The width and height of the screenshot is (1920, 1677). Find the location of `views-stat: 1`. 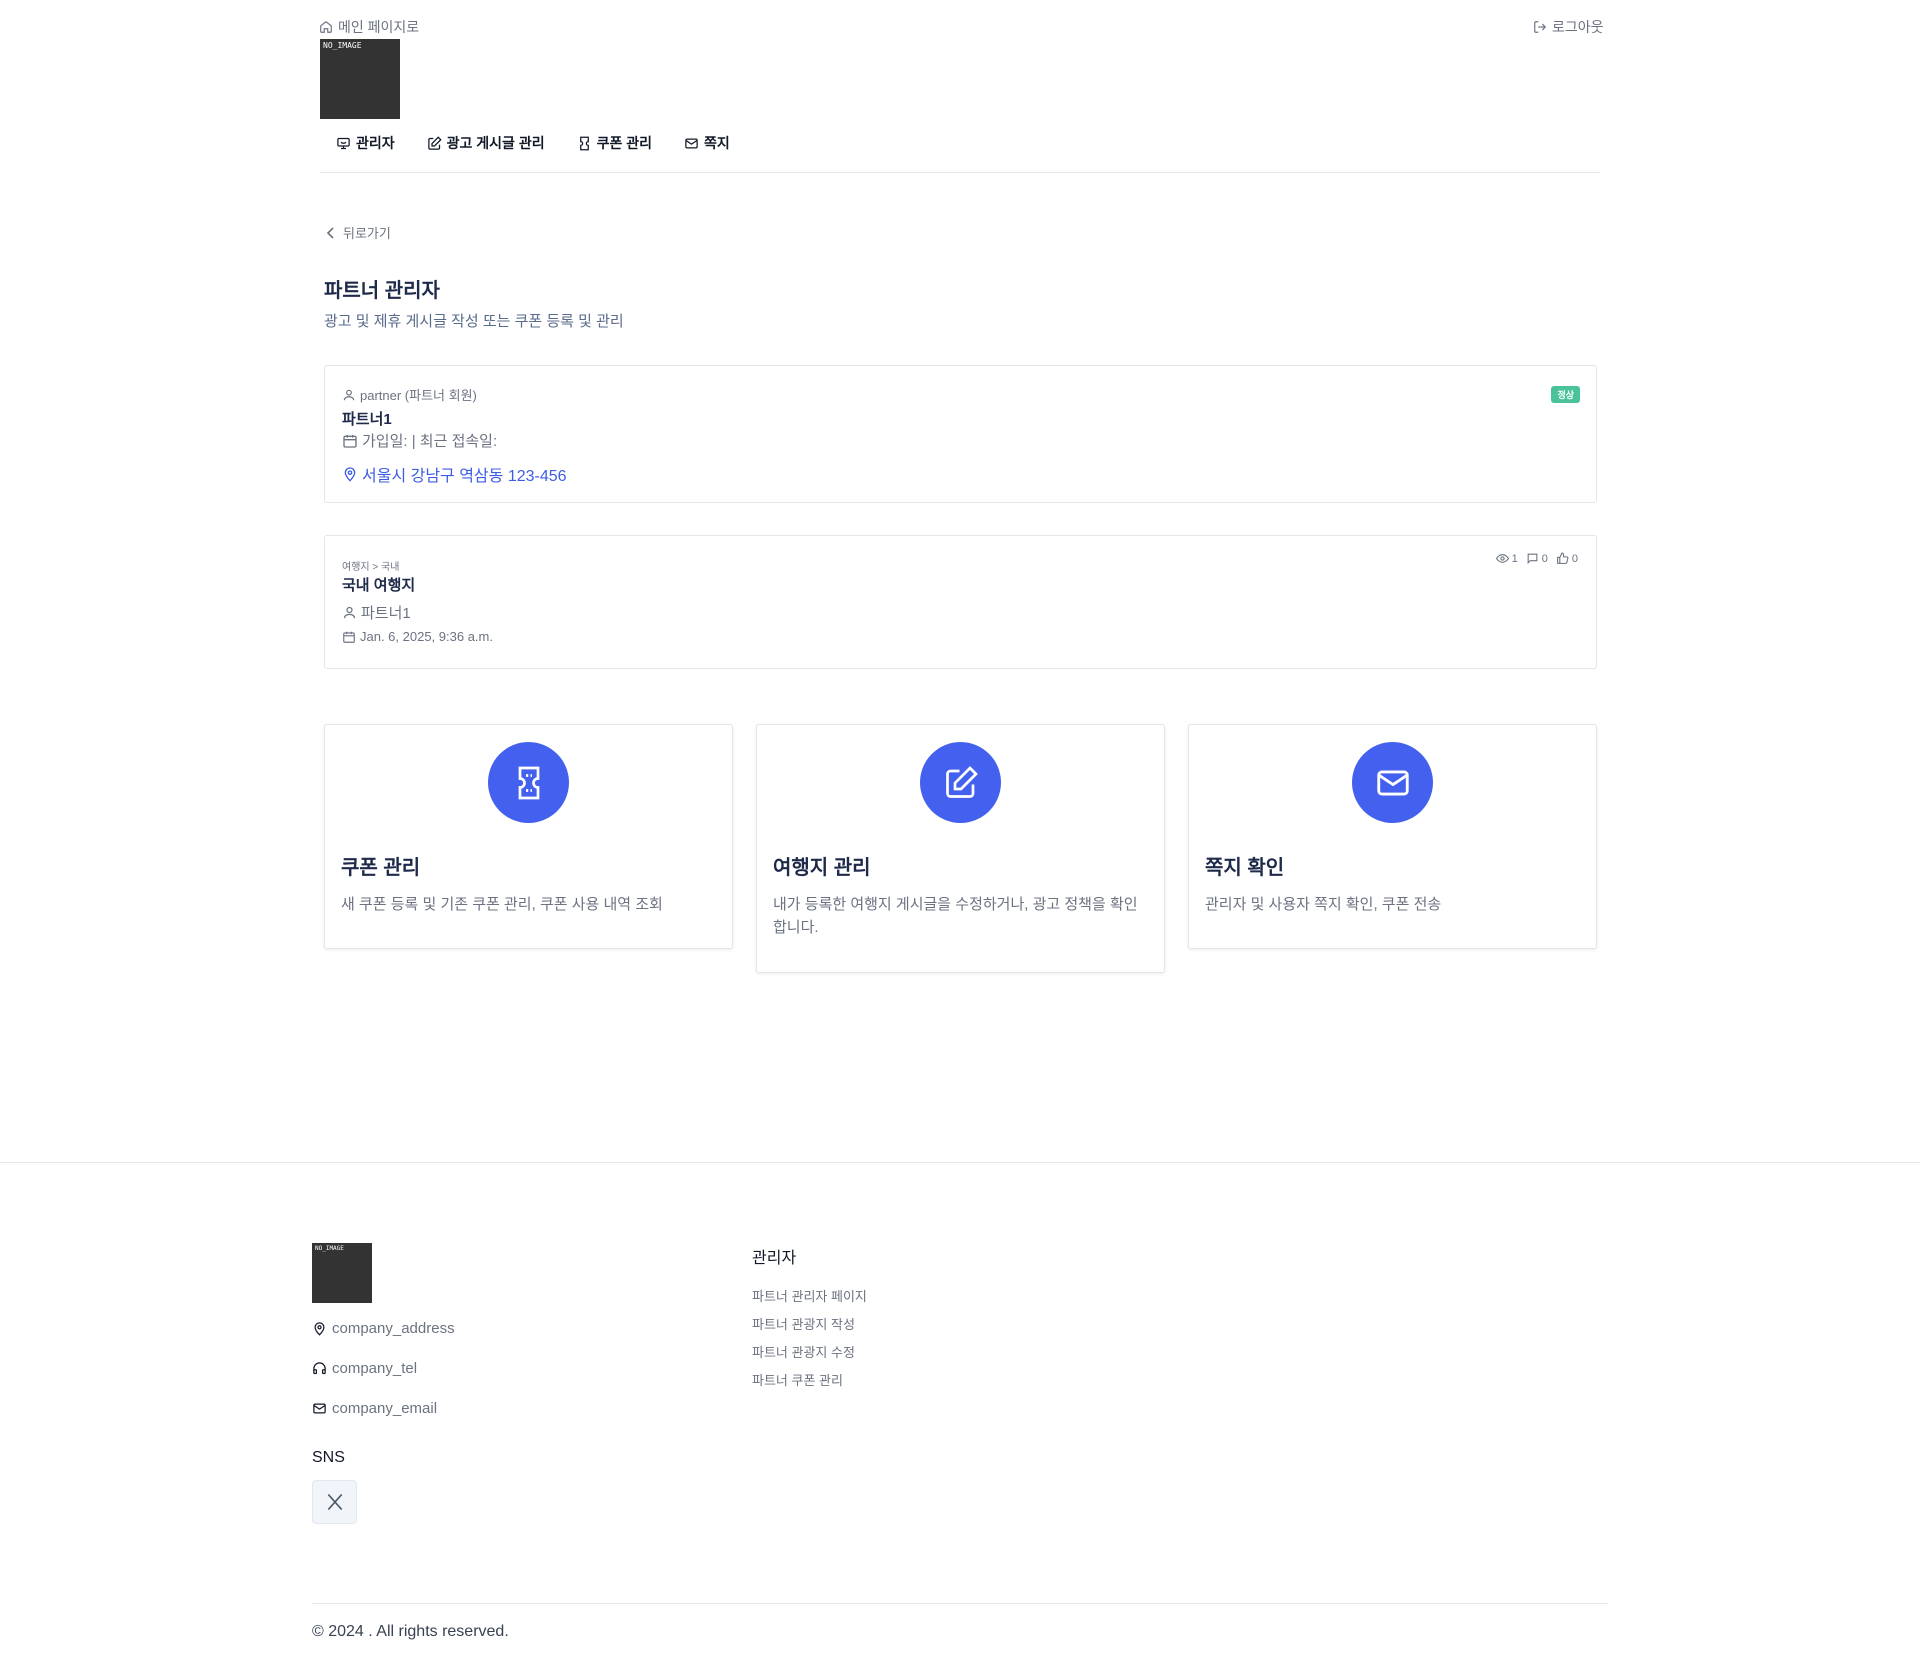

views-stat: 1 is located at coordinates (1506, 558).